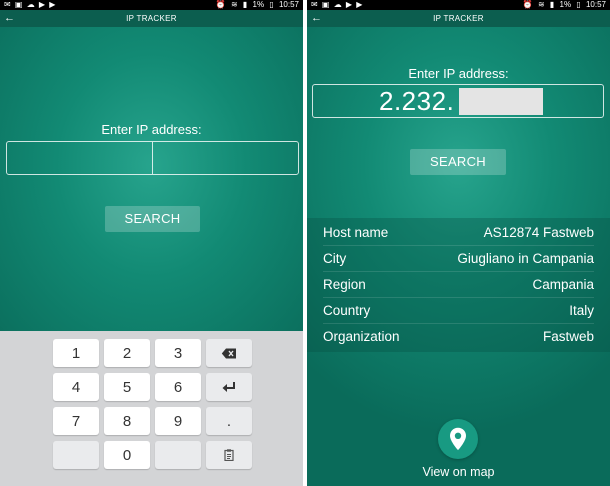  Describe the element at coordinates (525, 258) in the screenshot. I see `result-value: Giugliano in Campania` at that location.